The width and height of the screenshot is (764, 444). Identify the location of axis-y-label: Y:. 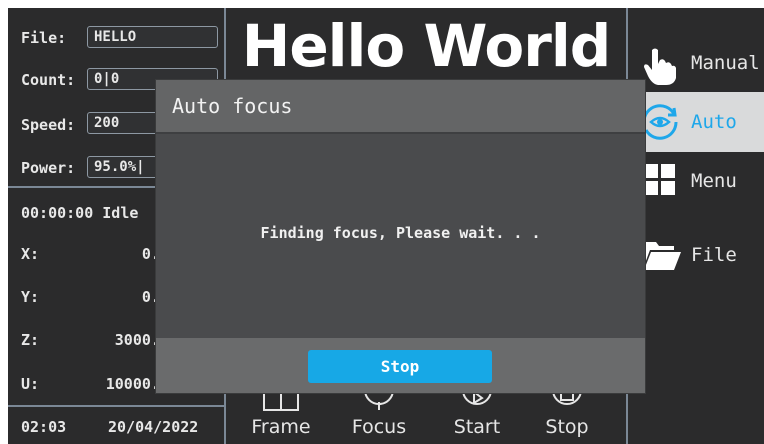
(30, 297).